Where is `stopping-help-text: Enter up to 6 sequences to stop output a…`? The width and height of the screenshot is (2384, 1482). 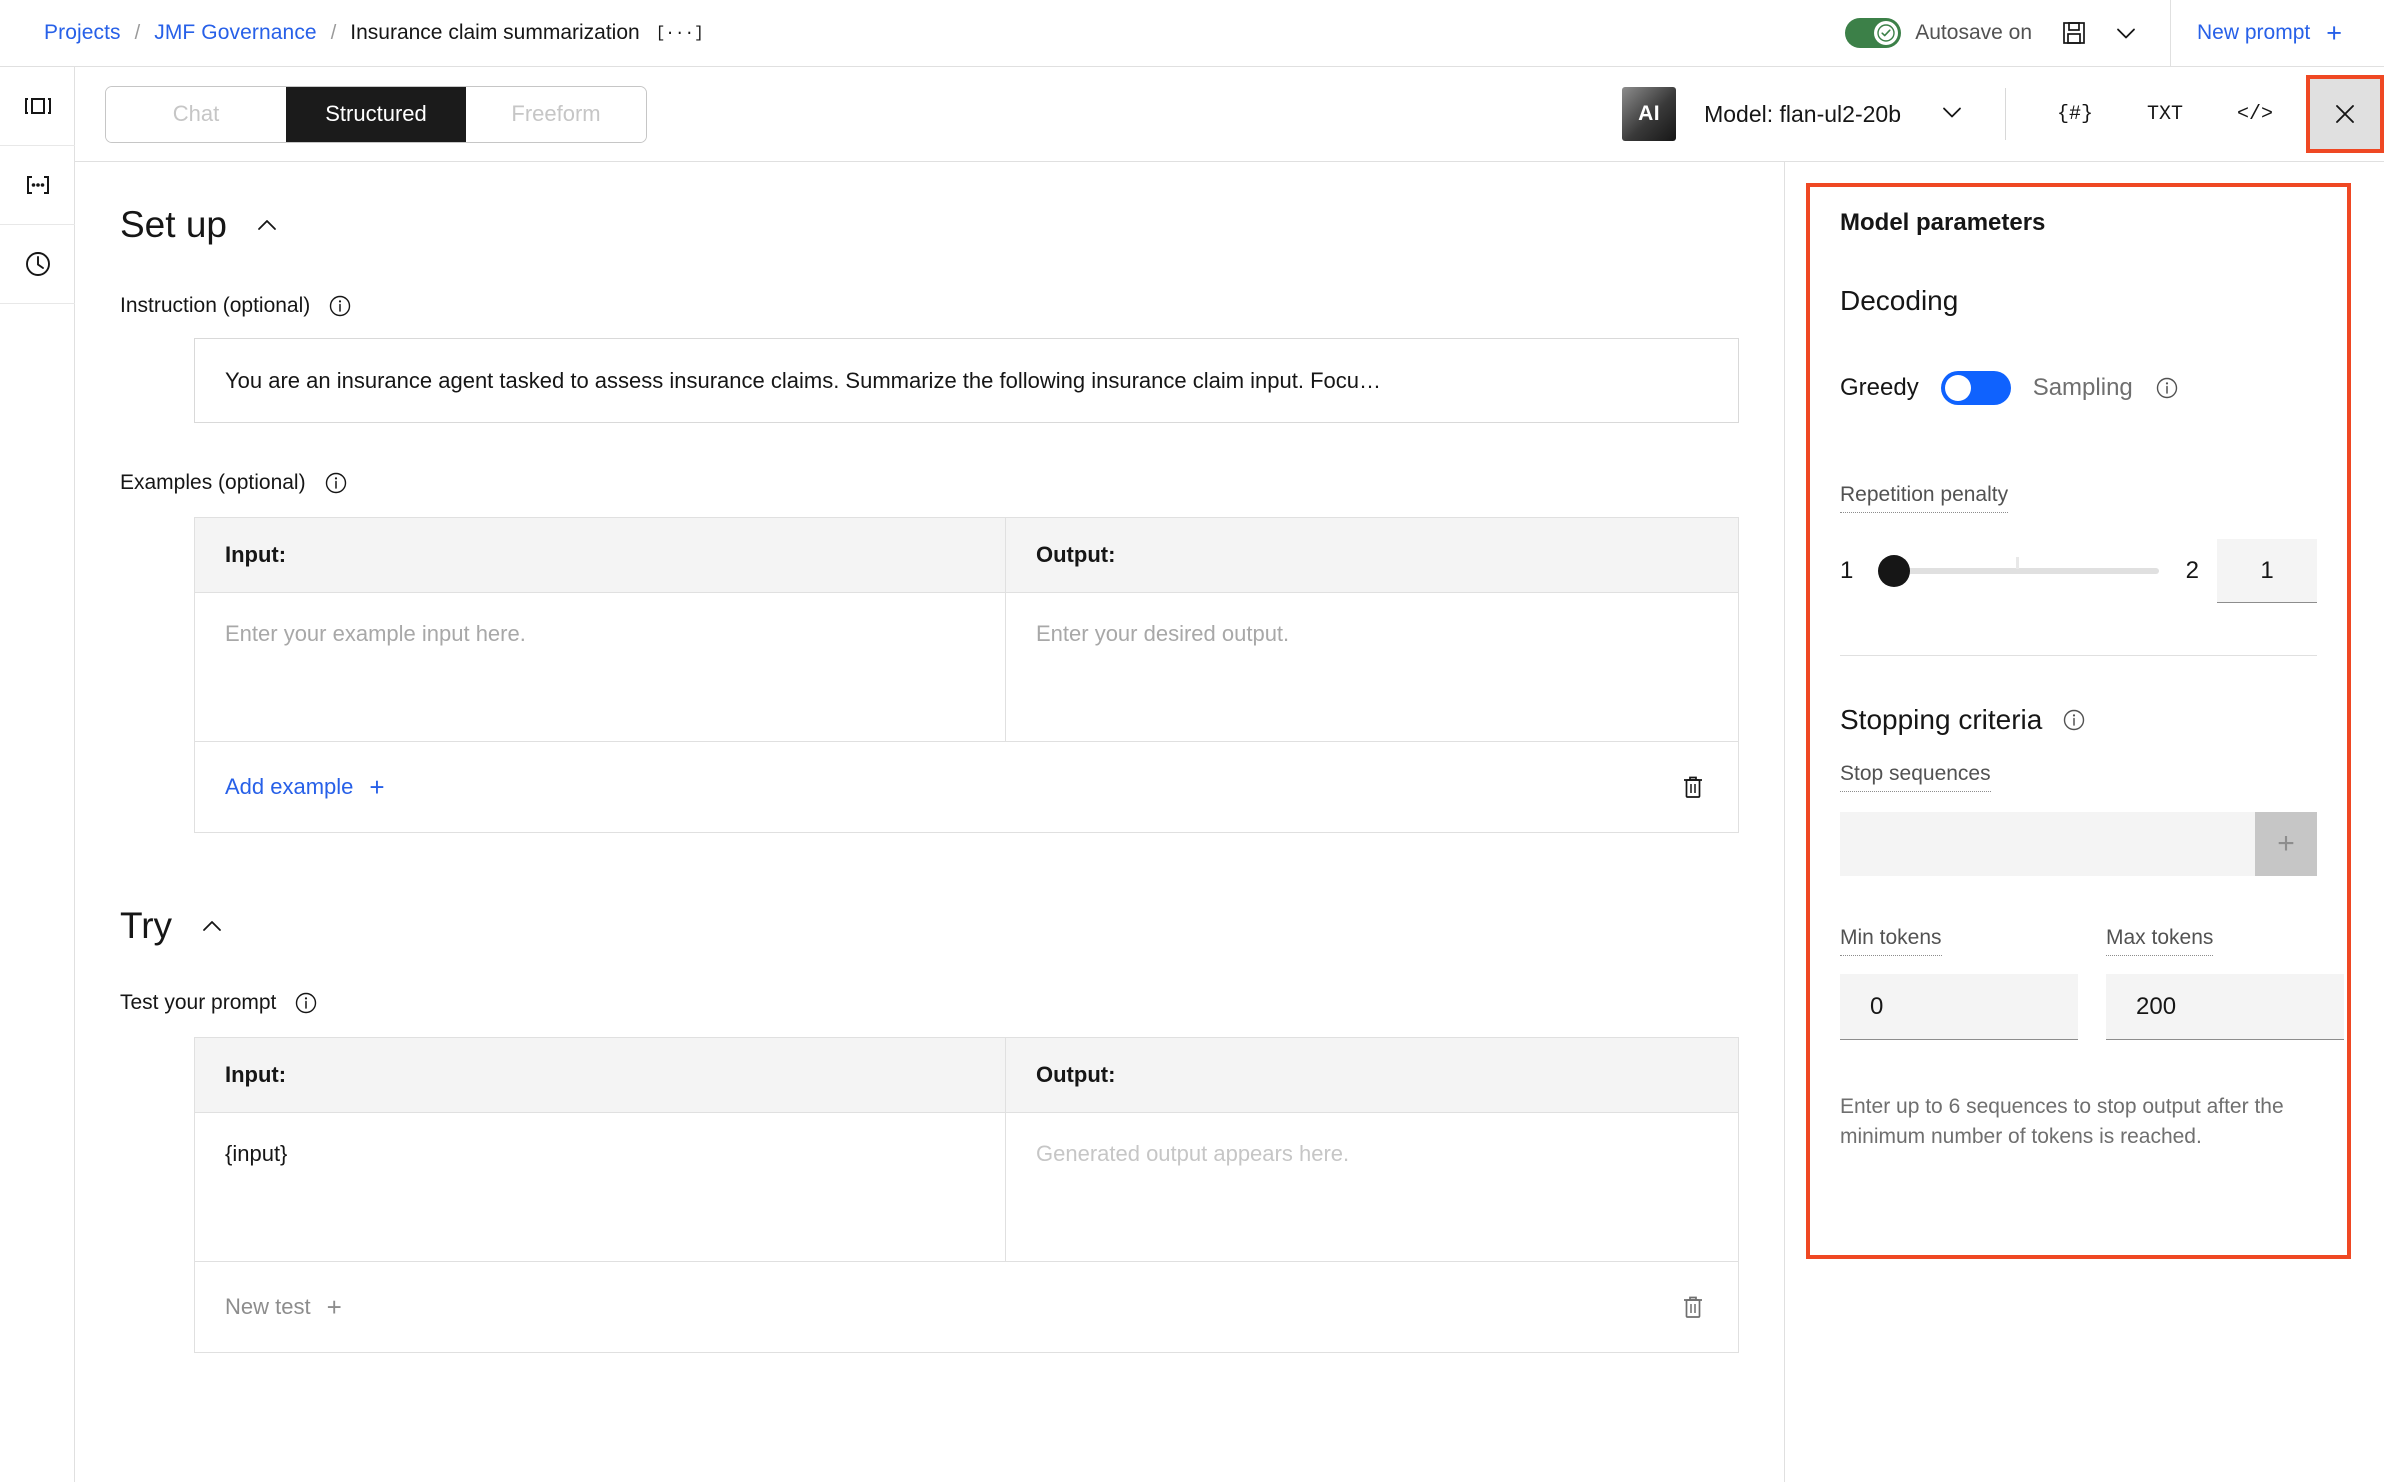
stopping-help-text: Enter up to 6 sequences to stop output a… is located at coordinates (2062, 1122).